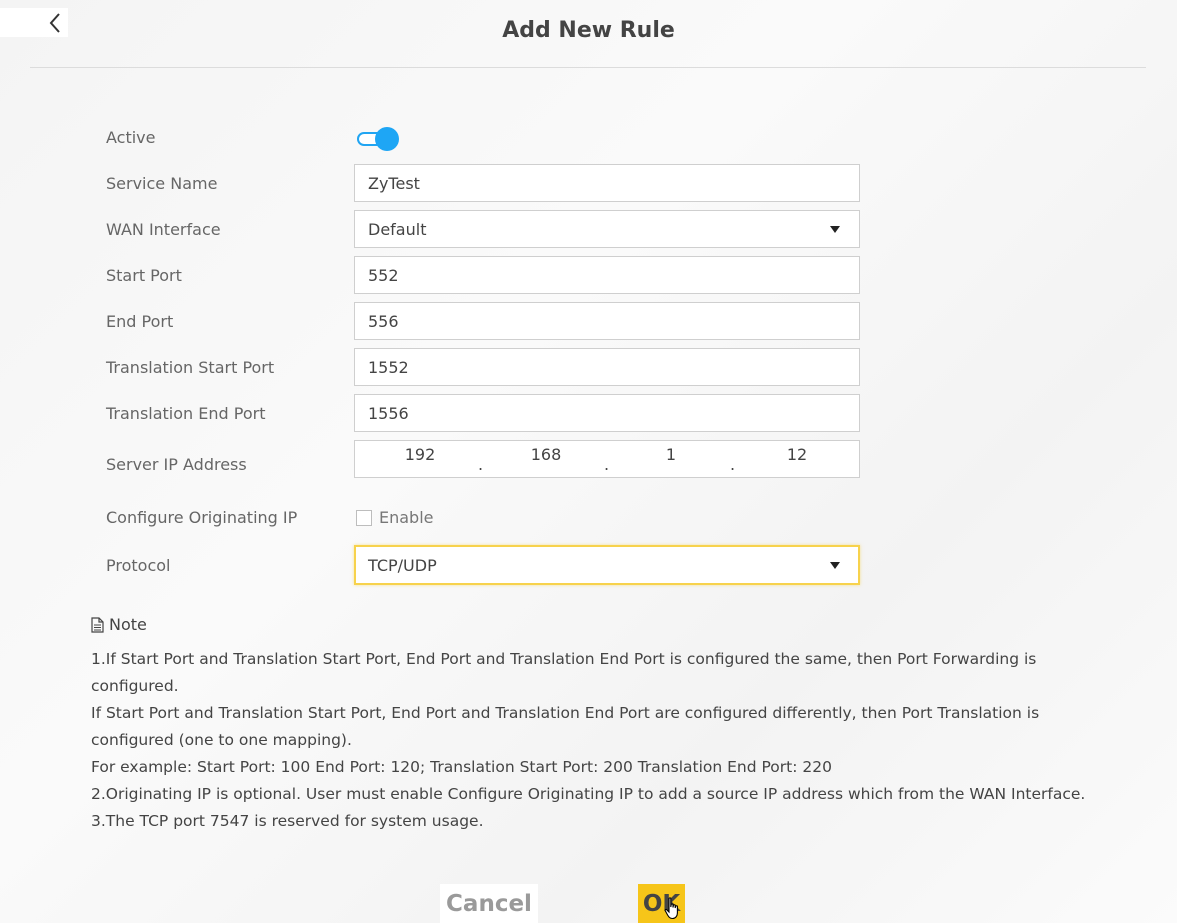 Image resolution: width=1177 pixels, height=923 pixels. Describe the element at coordinates (186, 413) in the screenshot. I see `translation-end-port-label: Translation End Port` at that location.